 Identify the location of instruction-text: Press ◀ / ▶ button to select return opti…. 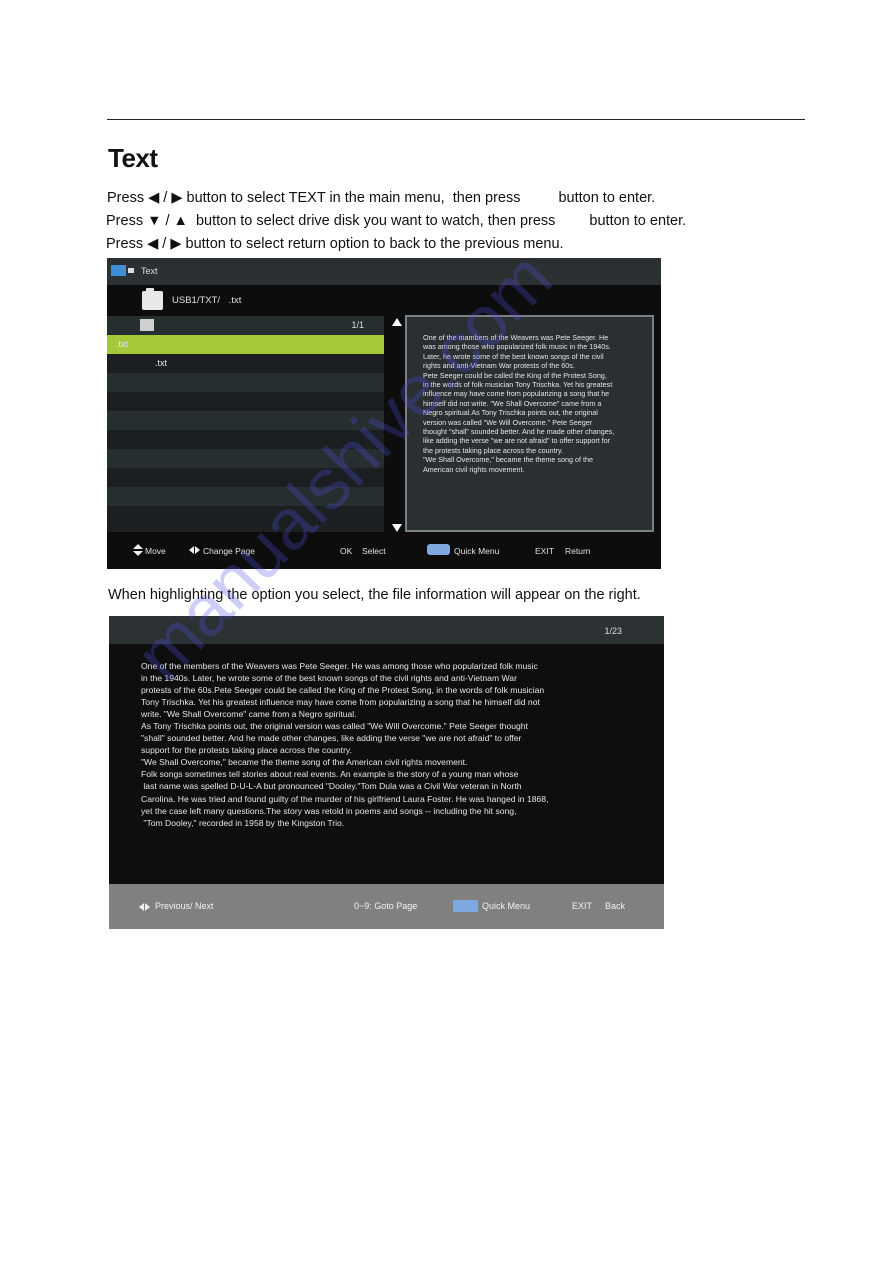
(335, 244).